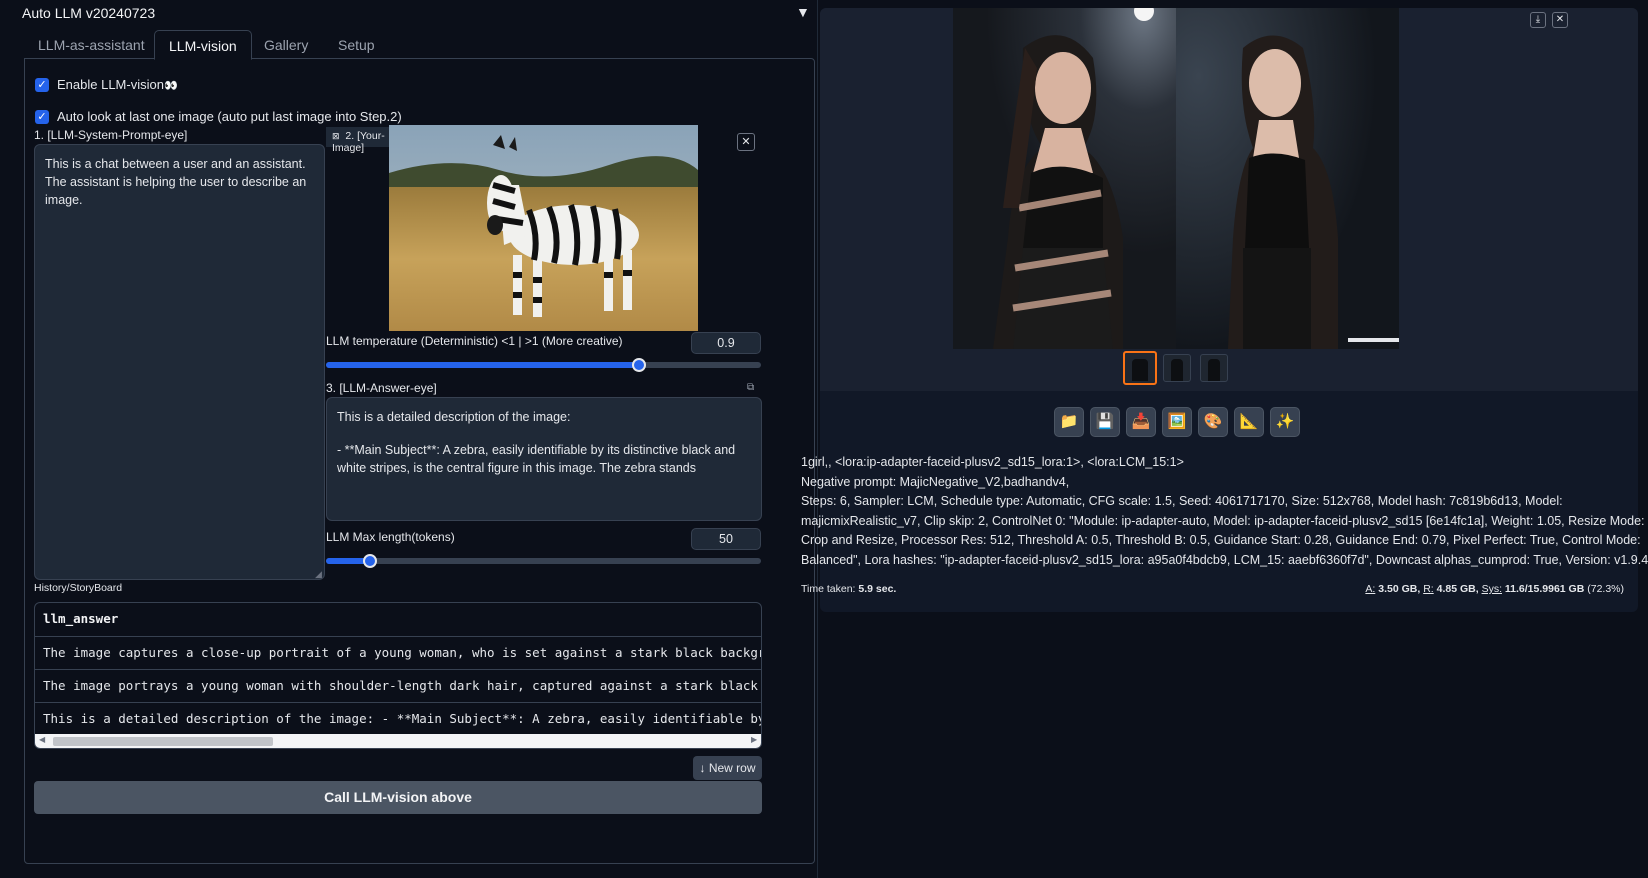  Describe the element at coordinates (750, 387) in the screenshot. I see `copy-icon: ⧉` at that location.